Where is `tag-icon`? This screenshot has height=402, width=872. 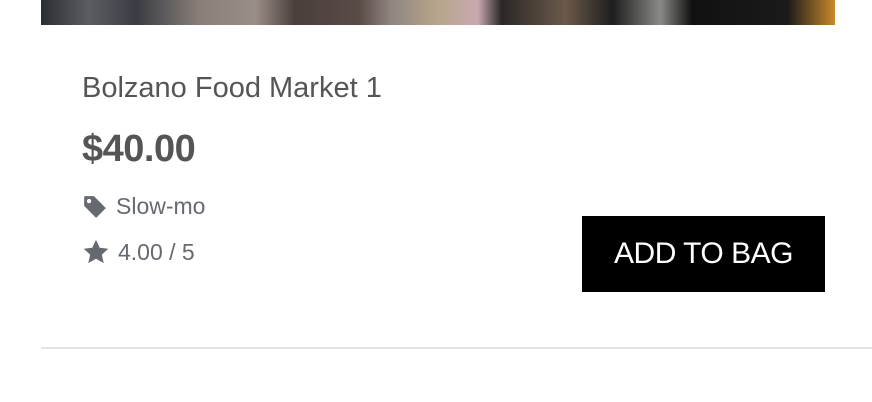 tag-icon is located at coordinates (95, 206).